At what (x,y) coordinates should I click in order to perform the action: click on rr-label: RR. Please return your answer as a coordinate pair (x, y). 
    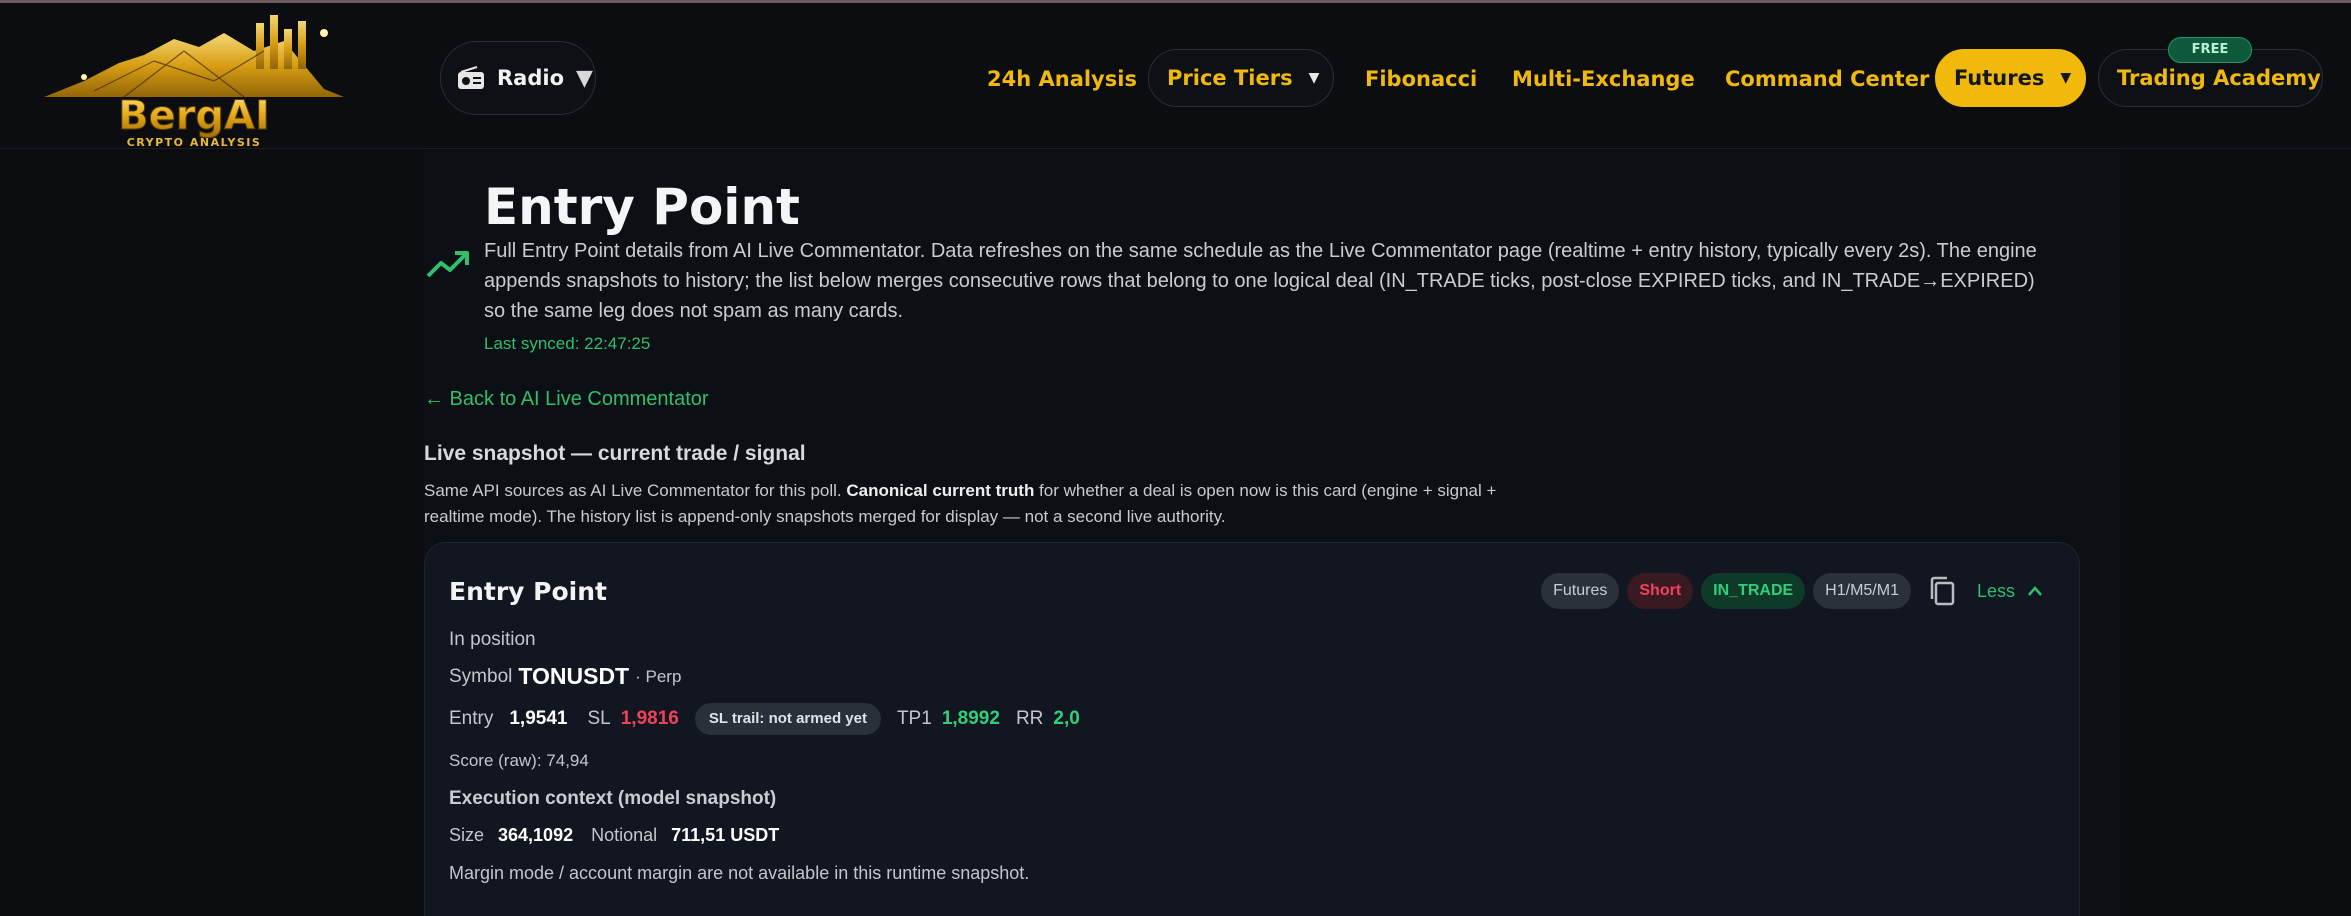
    Looking at the image, I should click on (1029, 718).